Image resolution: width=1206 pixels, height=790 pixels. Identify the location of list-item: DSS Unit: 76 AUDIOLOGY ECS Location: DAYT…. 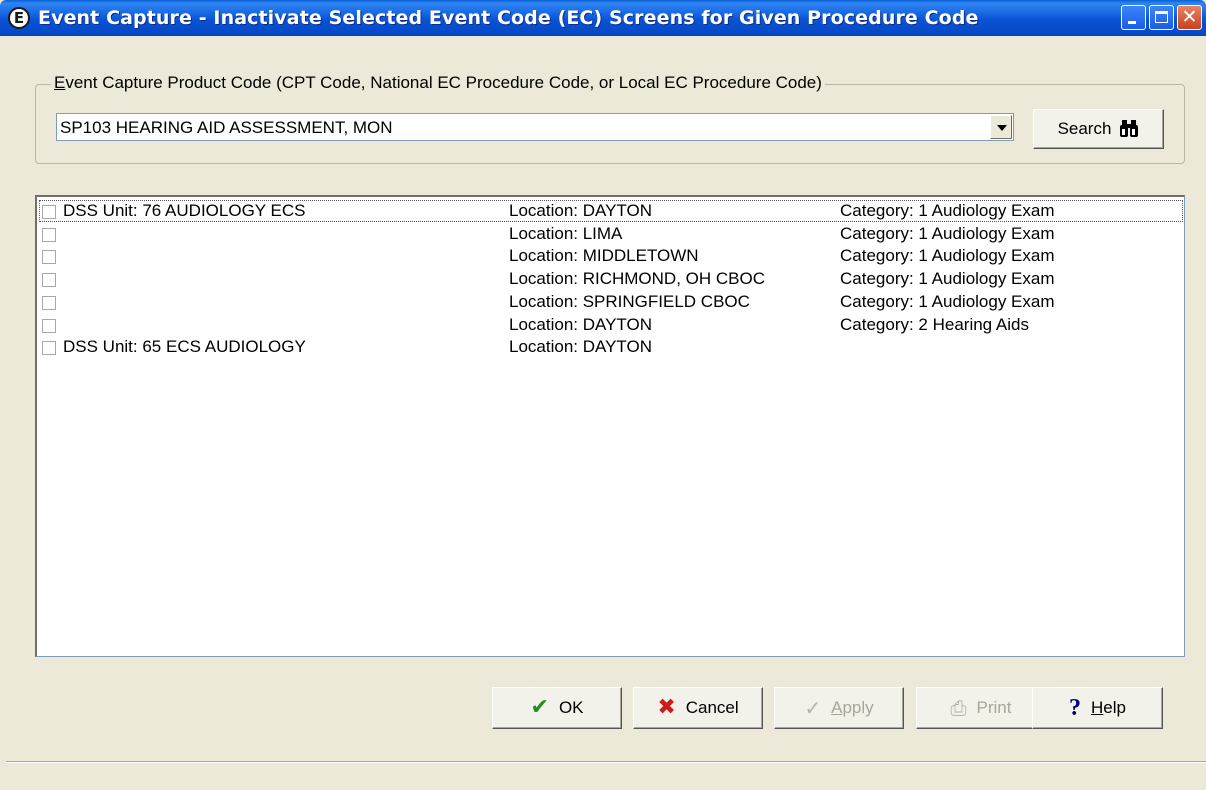
(611, 211).